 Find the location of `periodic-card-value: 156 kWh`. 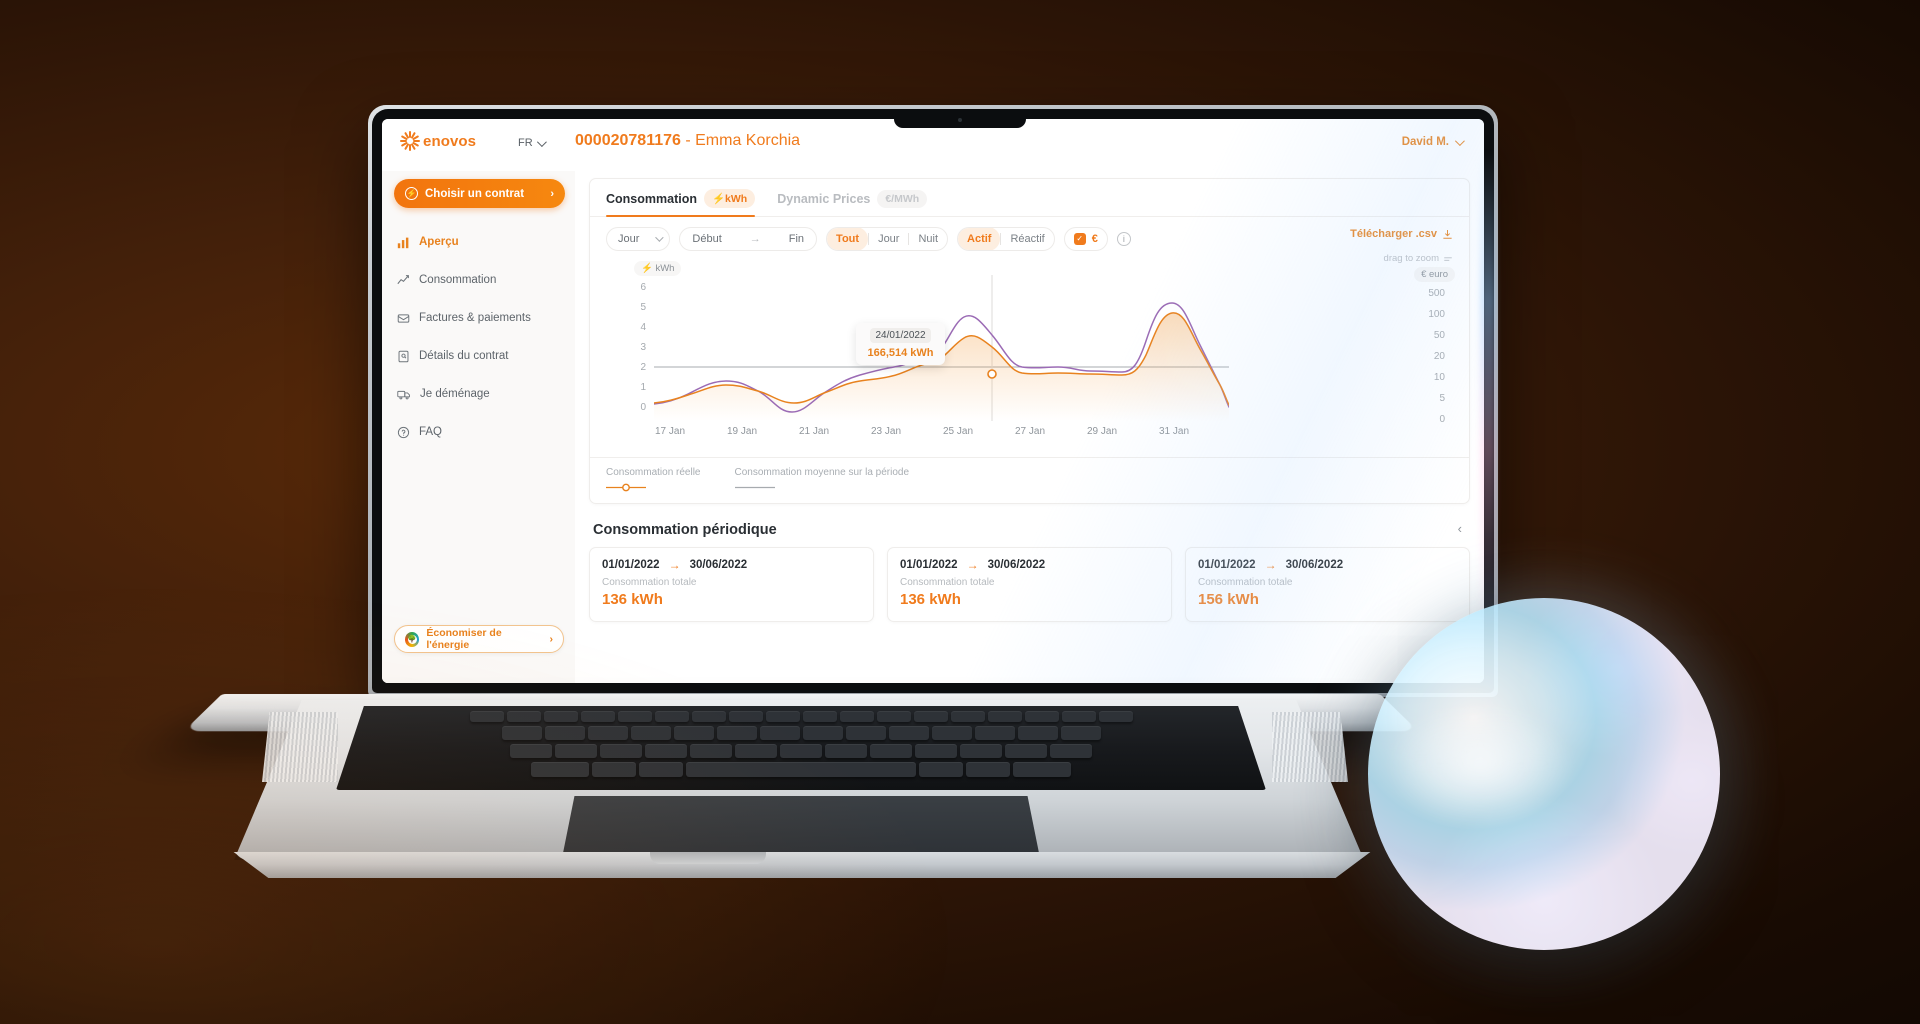

periodic-card-value: 156 kWh is located at coordinates (1228, 599).